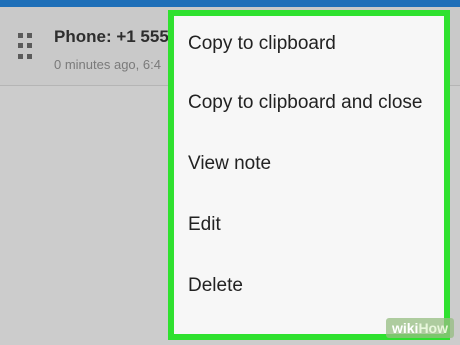 Image resolution: width=460 pixels, height=345 pixels. What do you see at coordinates (309, 285) in the screenshot?
I see `menu-item-delete: Delete` at bounding box center [309, 285].